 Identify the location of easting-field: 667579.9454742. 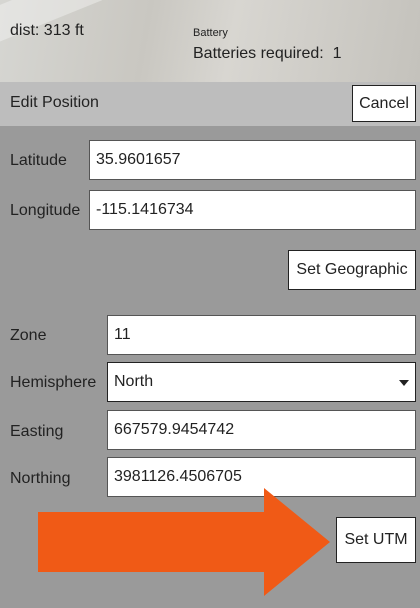
(261, 430).